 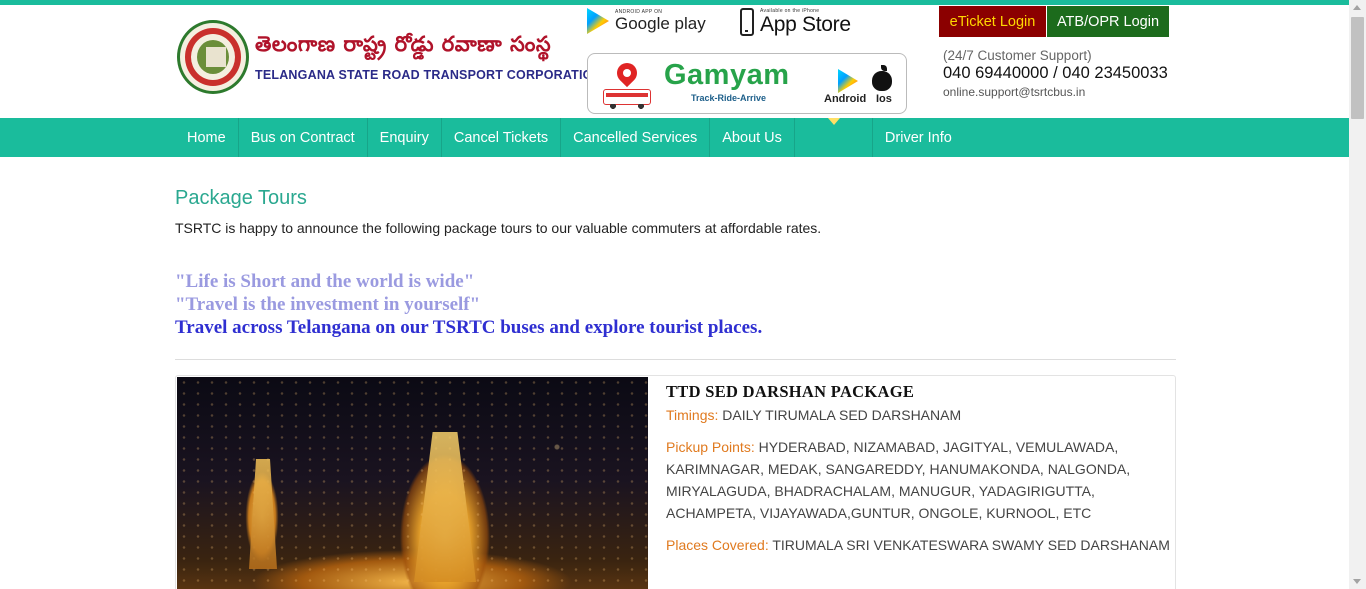 What do you see at coordinates (660, 23) in the screenshot?
I see `google-play-label: Google play` at bounding box center [660, 23].